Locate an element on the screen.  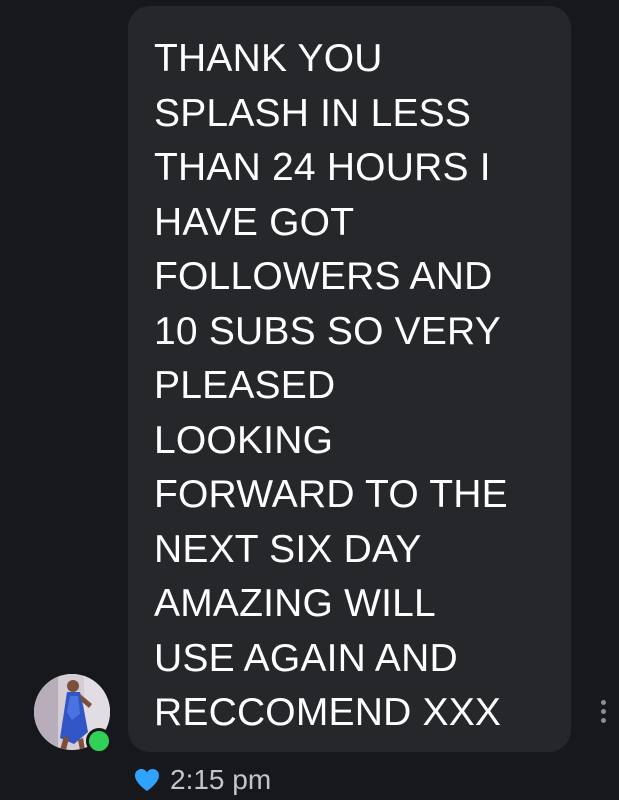
online-status-dot is located at coordinates (99, 741).